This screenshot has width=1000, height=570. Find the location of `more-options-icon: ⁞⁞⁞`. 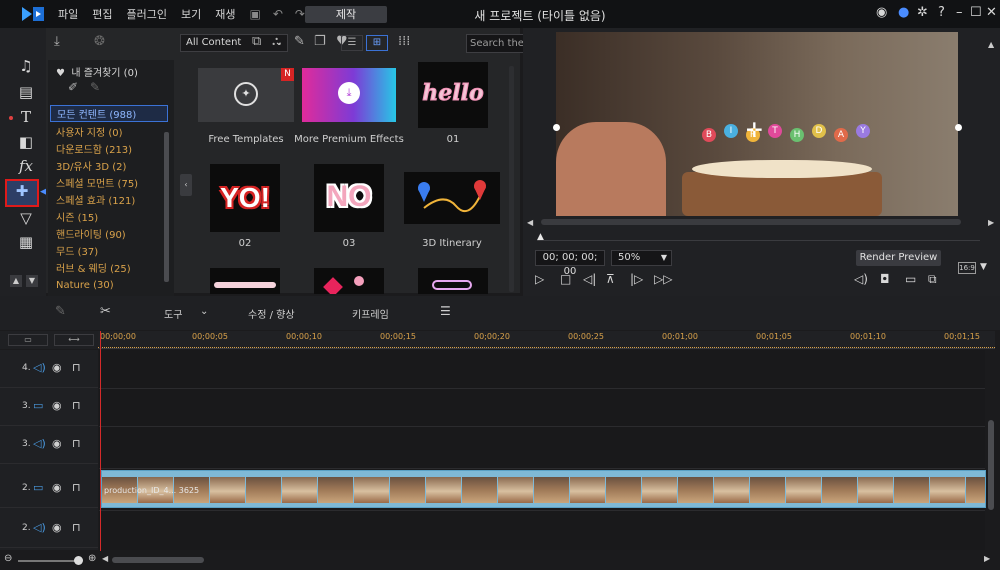

more-options-icon: ⁞⁞⁞ is located at coordinates (404, 41).